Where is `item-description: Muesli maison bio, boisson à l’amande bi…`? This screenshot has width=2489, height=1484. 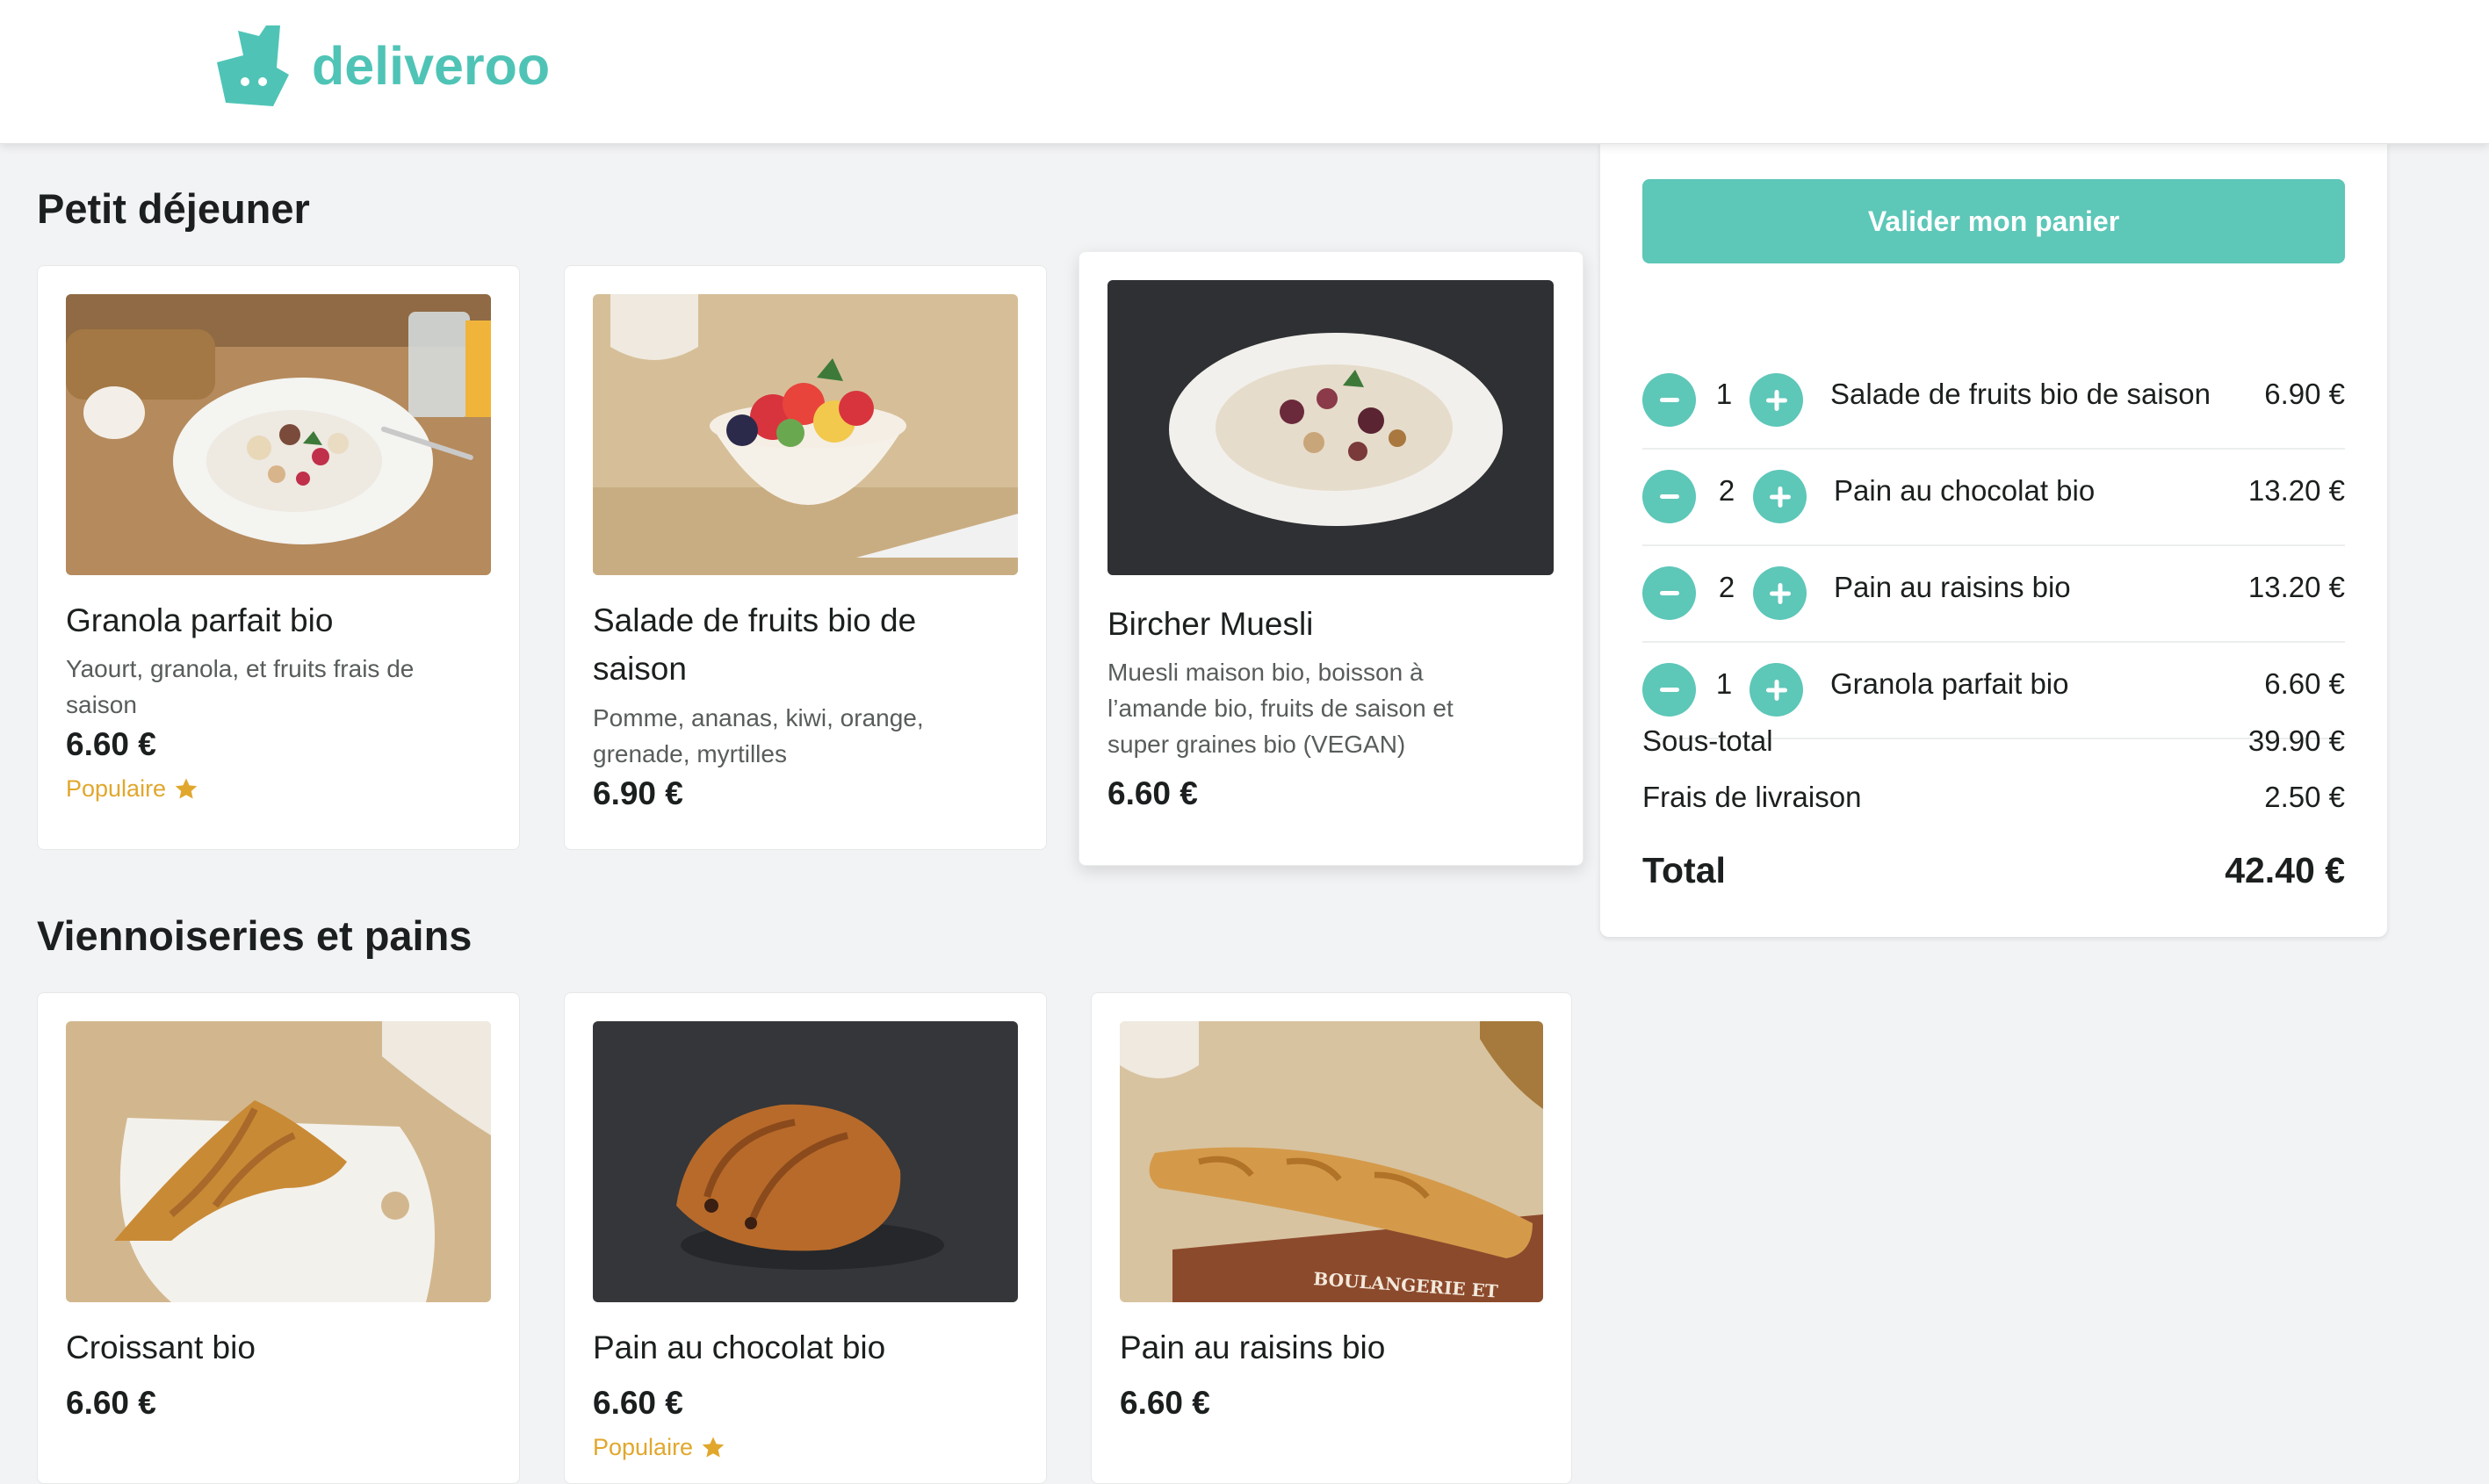
item-description: Muesli maison bio, boisson à l’amande bi… is located at coordinates (1280, 708).